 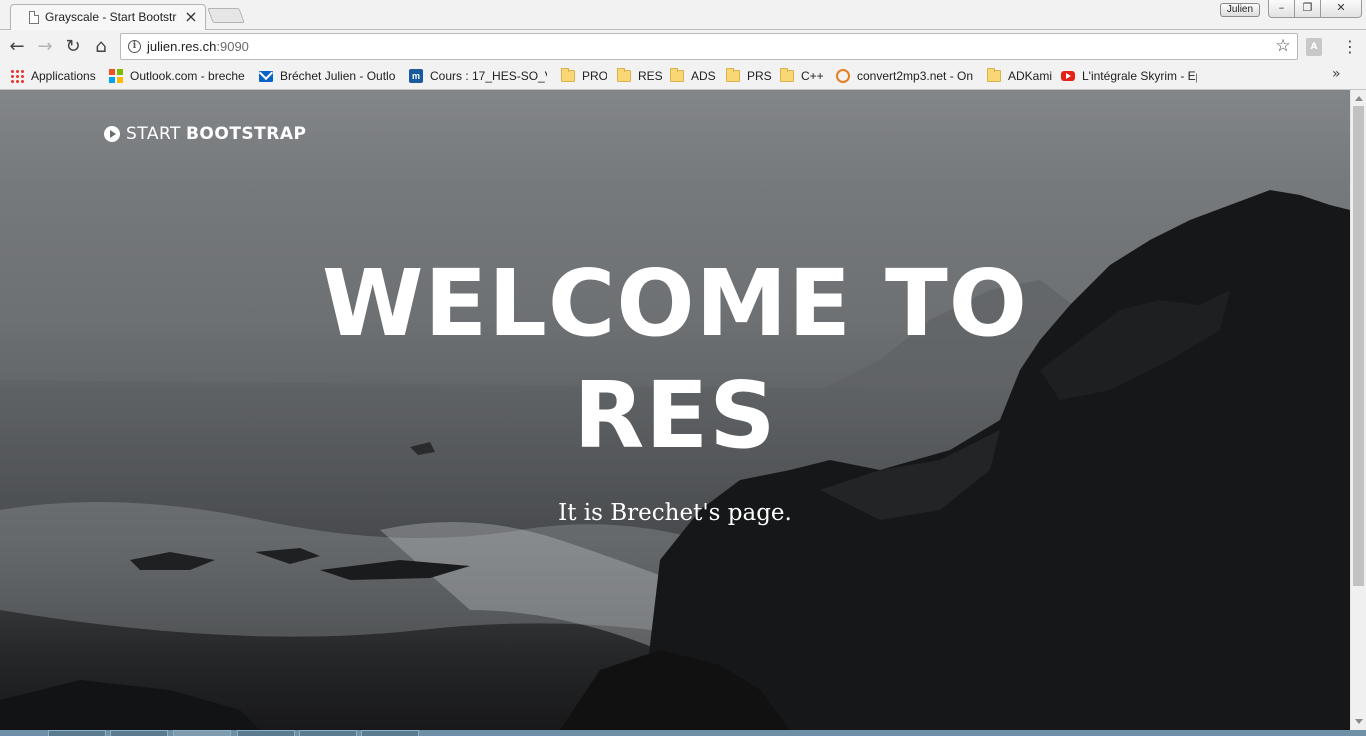 I want to click on convert2mp3-icon, so click(x=843, y=76).